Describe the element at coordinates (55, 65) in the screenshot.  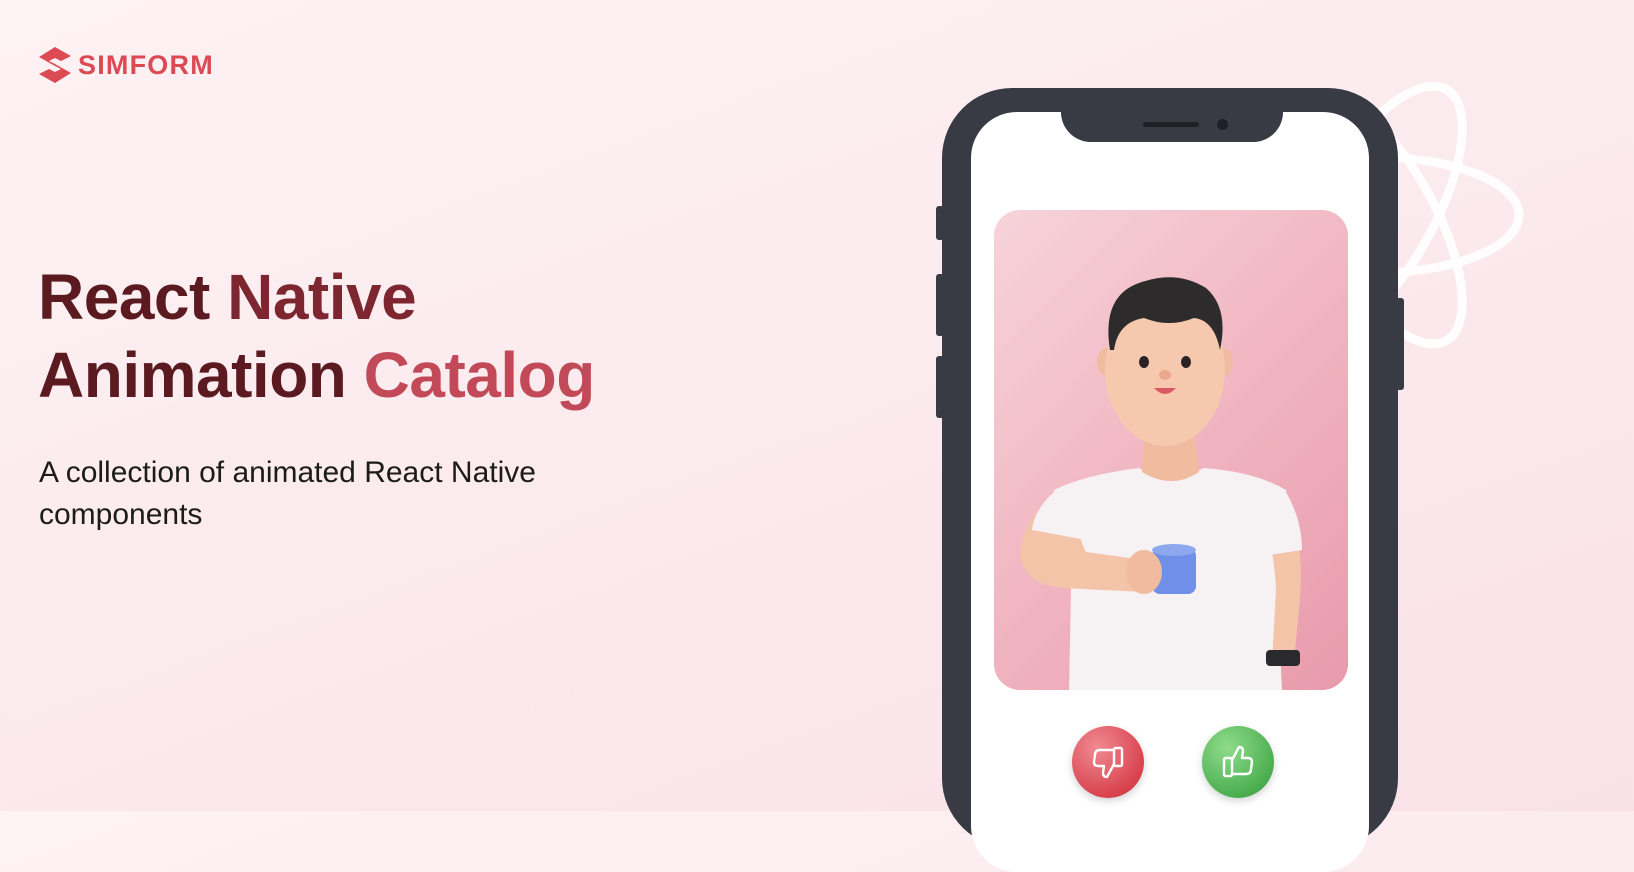
I see `simform-mark-icon` at that location.